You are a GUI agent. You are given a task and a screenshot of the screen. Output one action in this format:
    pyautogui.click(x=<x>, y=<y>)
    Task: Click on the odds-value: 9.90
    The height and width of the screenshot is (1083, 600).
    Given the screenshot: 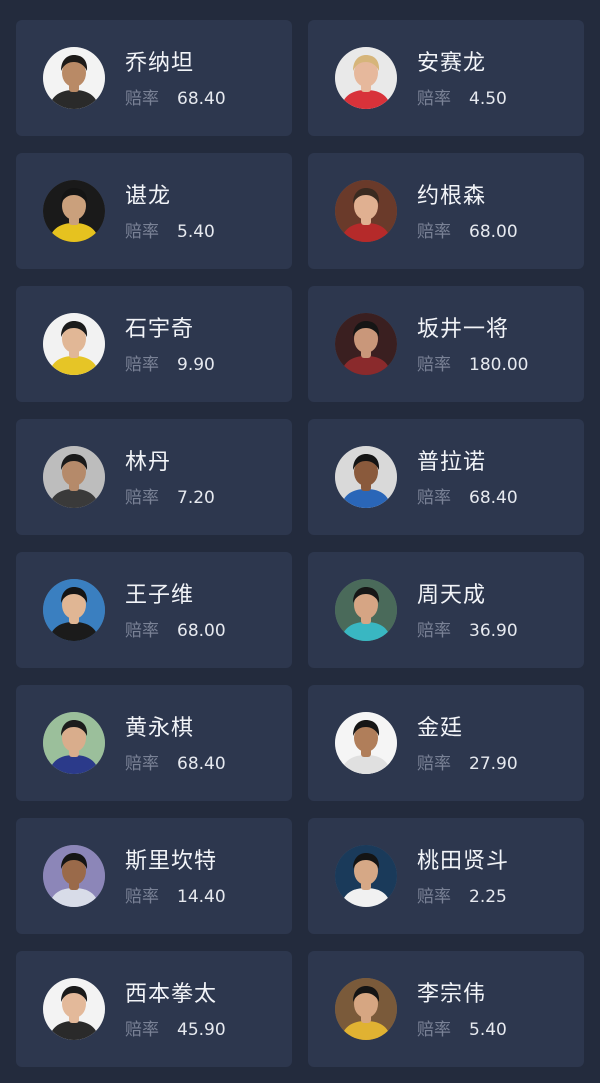 What is the action you would take?
    pyautogui.click(x=196, y=365)
    